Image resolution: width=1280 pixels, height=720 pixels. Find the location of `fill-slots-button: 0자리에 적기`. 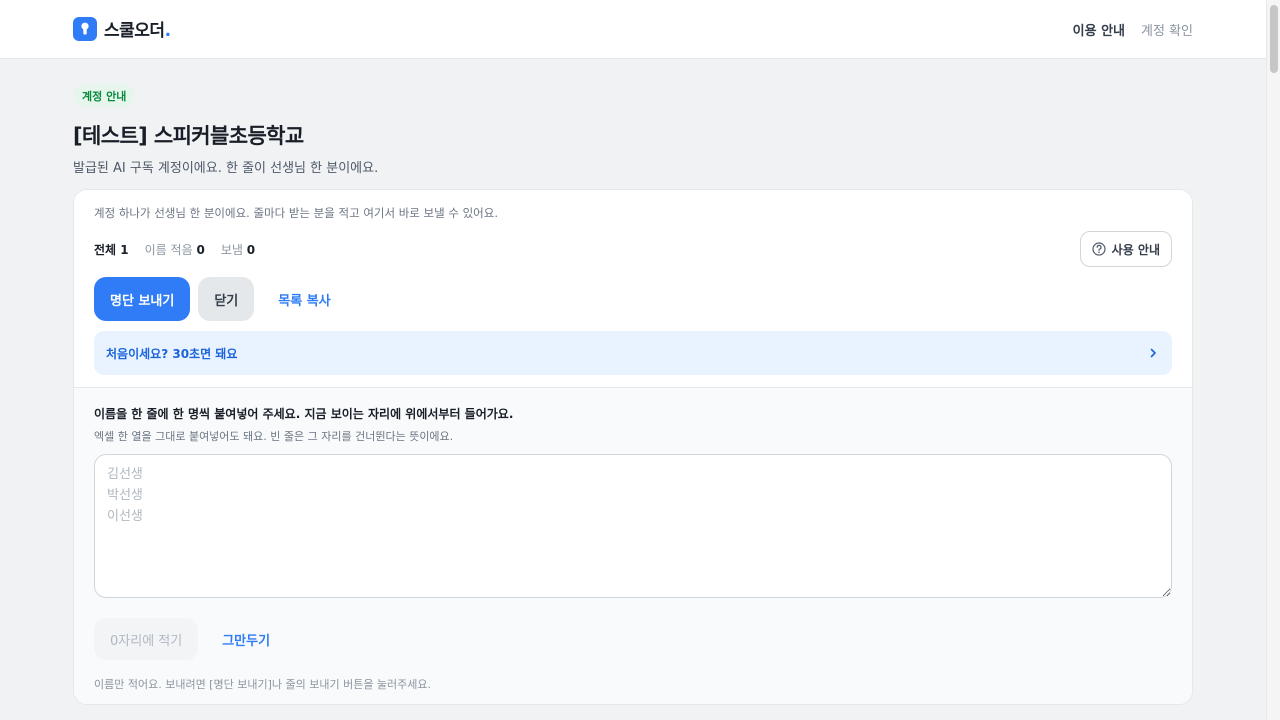

fill-slots-button: 0자리에 적기 is located at coordinates (146, 639).